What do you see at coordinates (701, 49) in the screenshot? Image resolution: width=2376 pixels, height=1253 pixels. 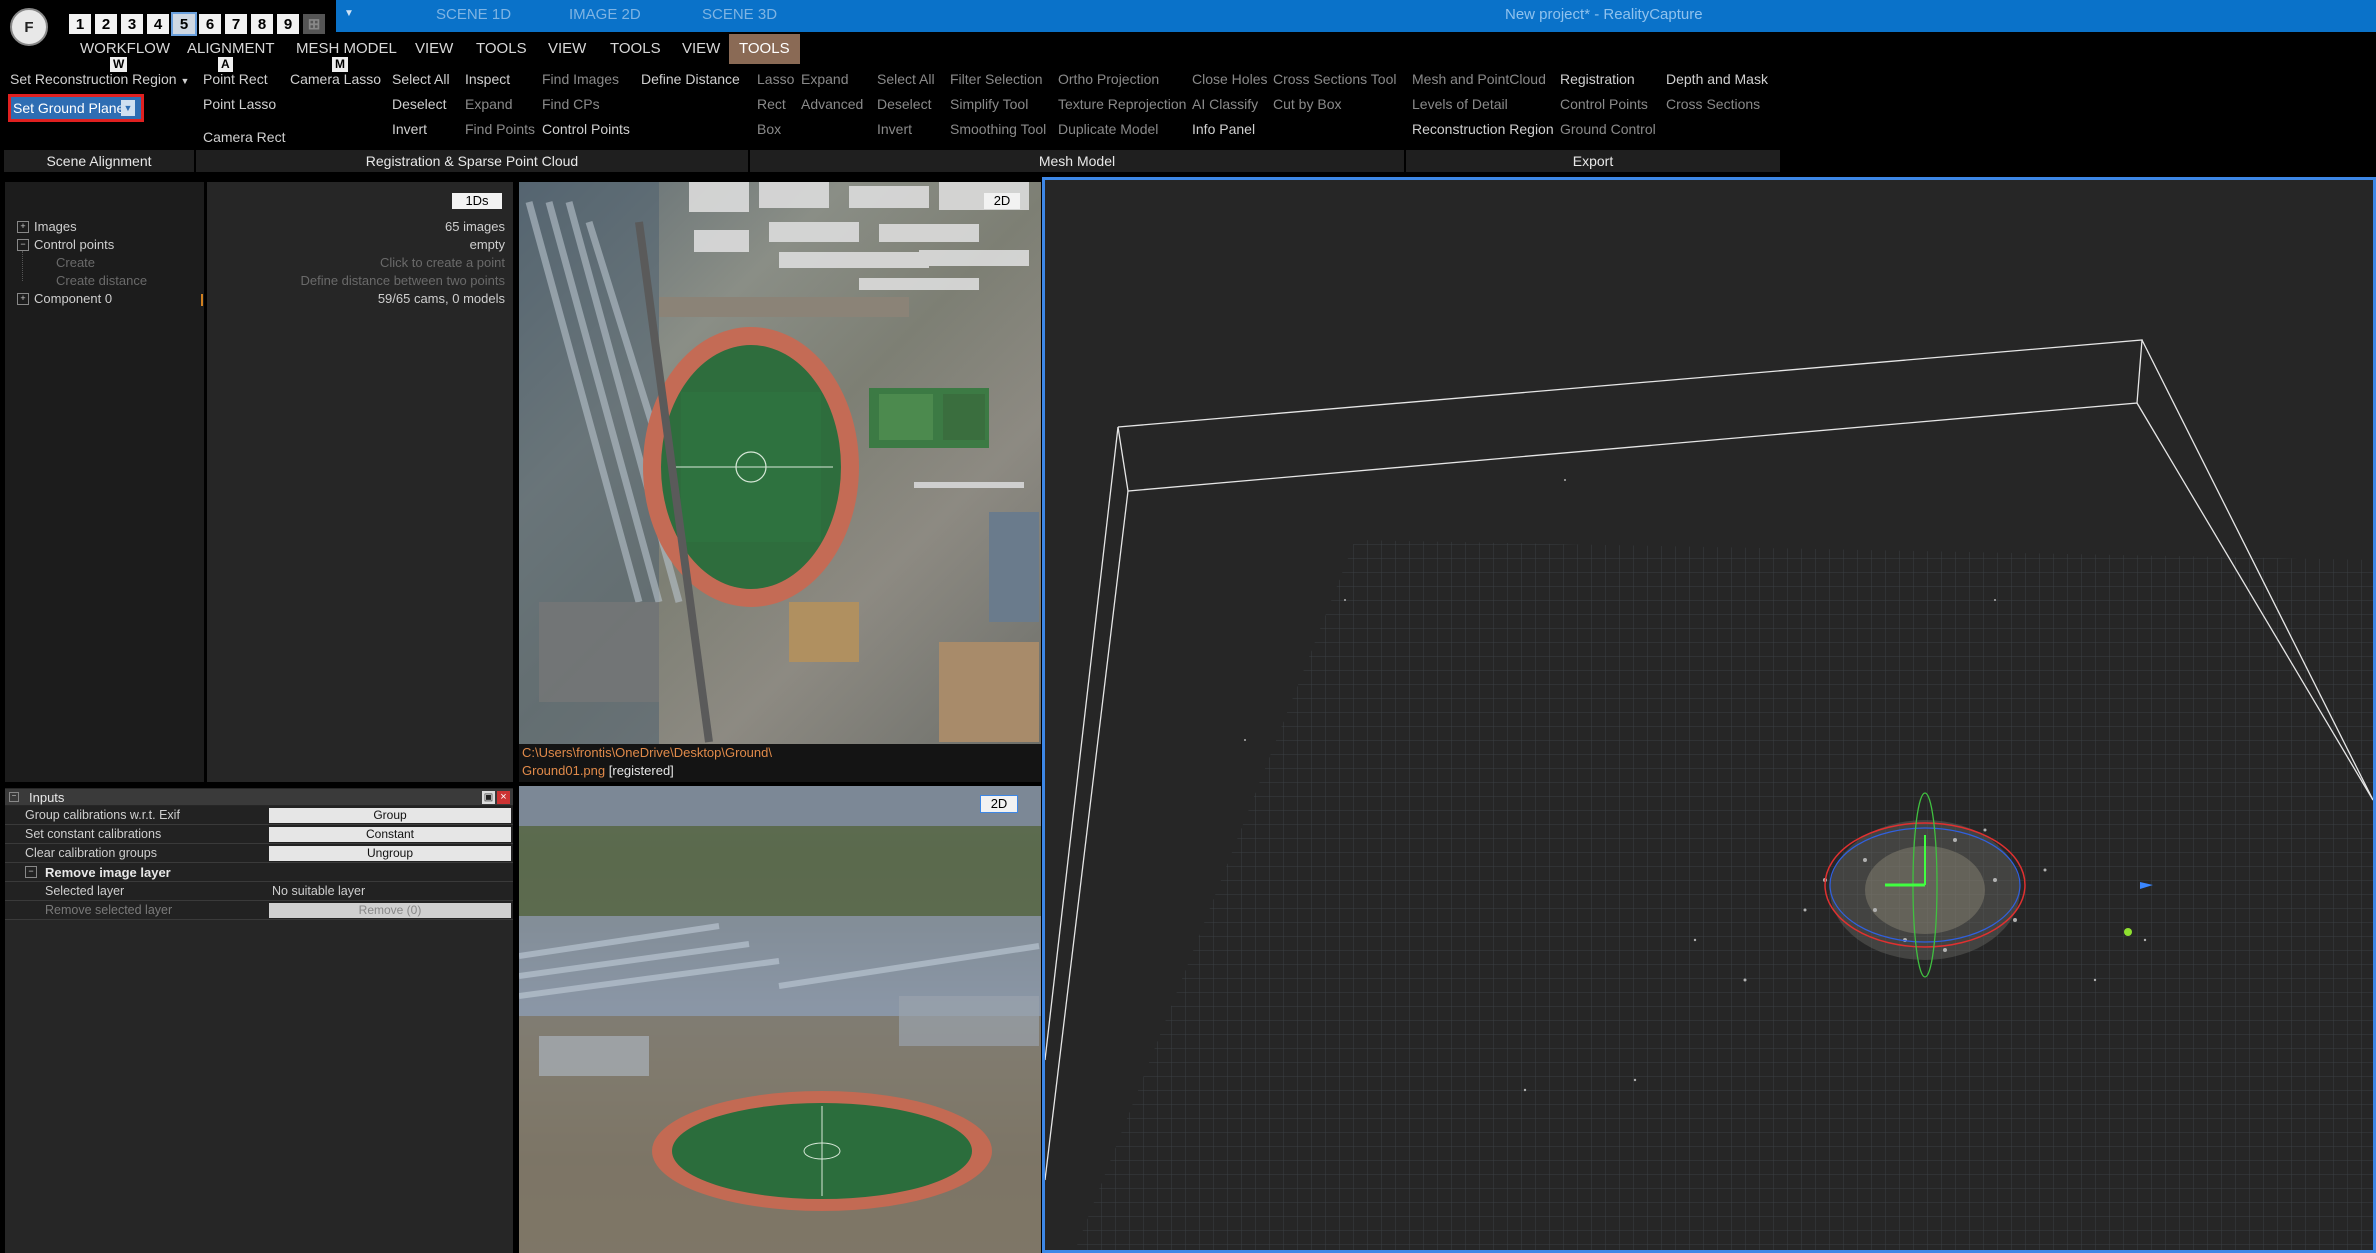 I see `tab-view-3: VIEW` at bounding box center [701, 49].